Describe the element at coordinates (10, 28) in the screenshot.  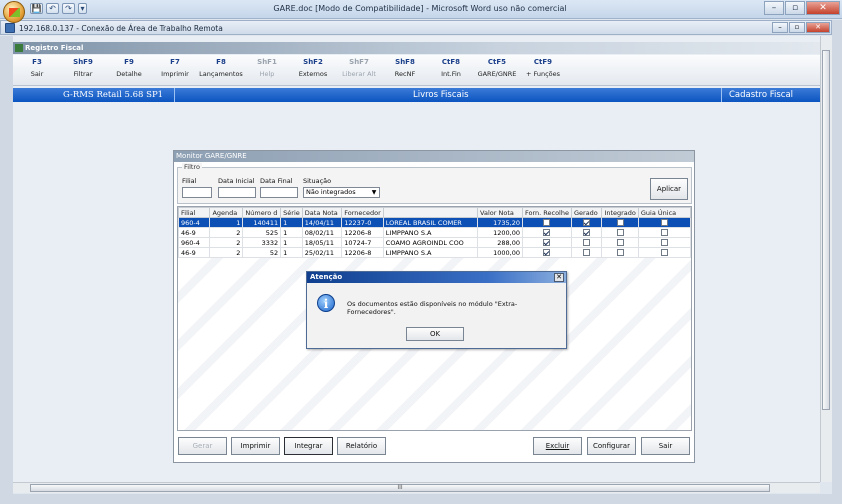
I see `remote-desktop-icon` at that location.